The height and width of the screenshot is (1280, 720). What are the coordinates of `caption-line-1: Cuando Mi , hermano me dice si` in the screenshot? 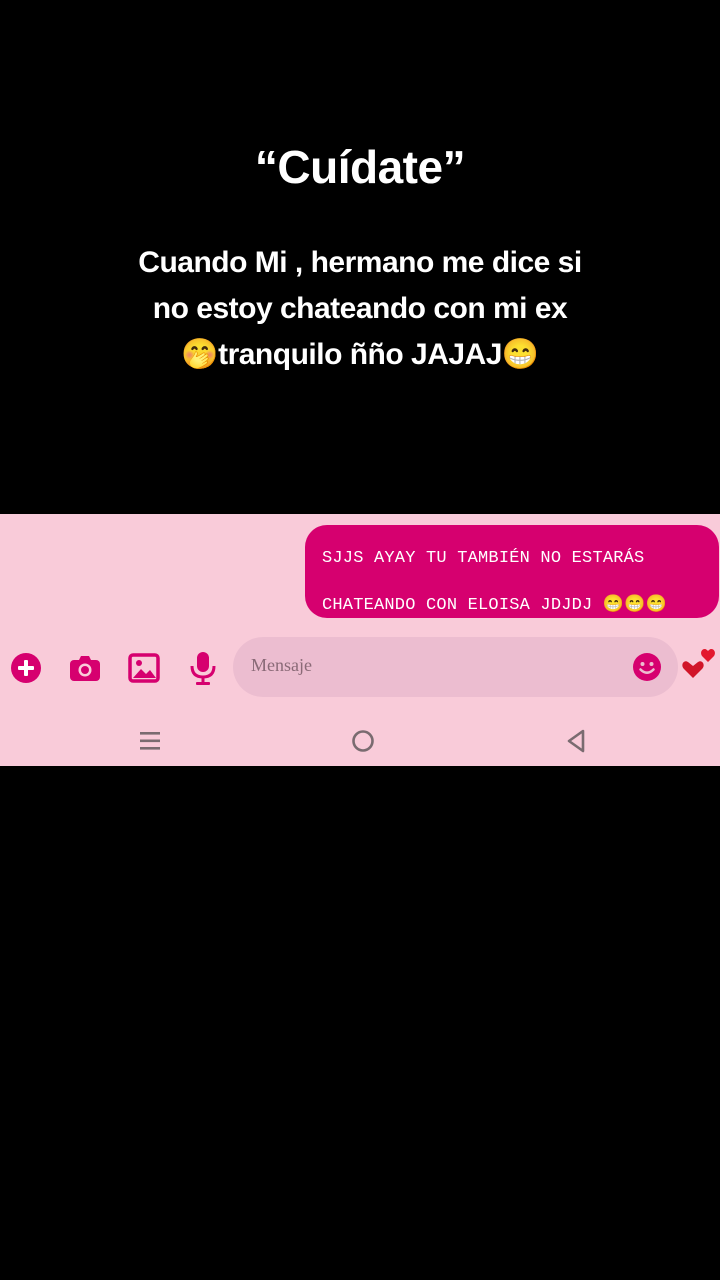 It's located at (360, 262).